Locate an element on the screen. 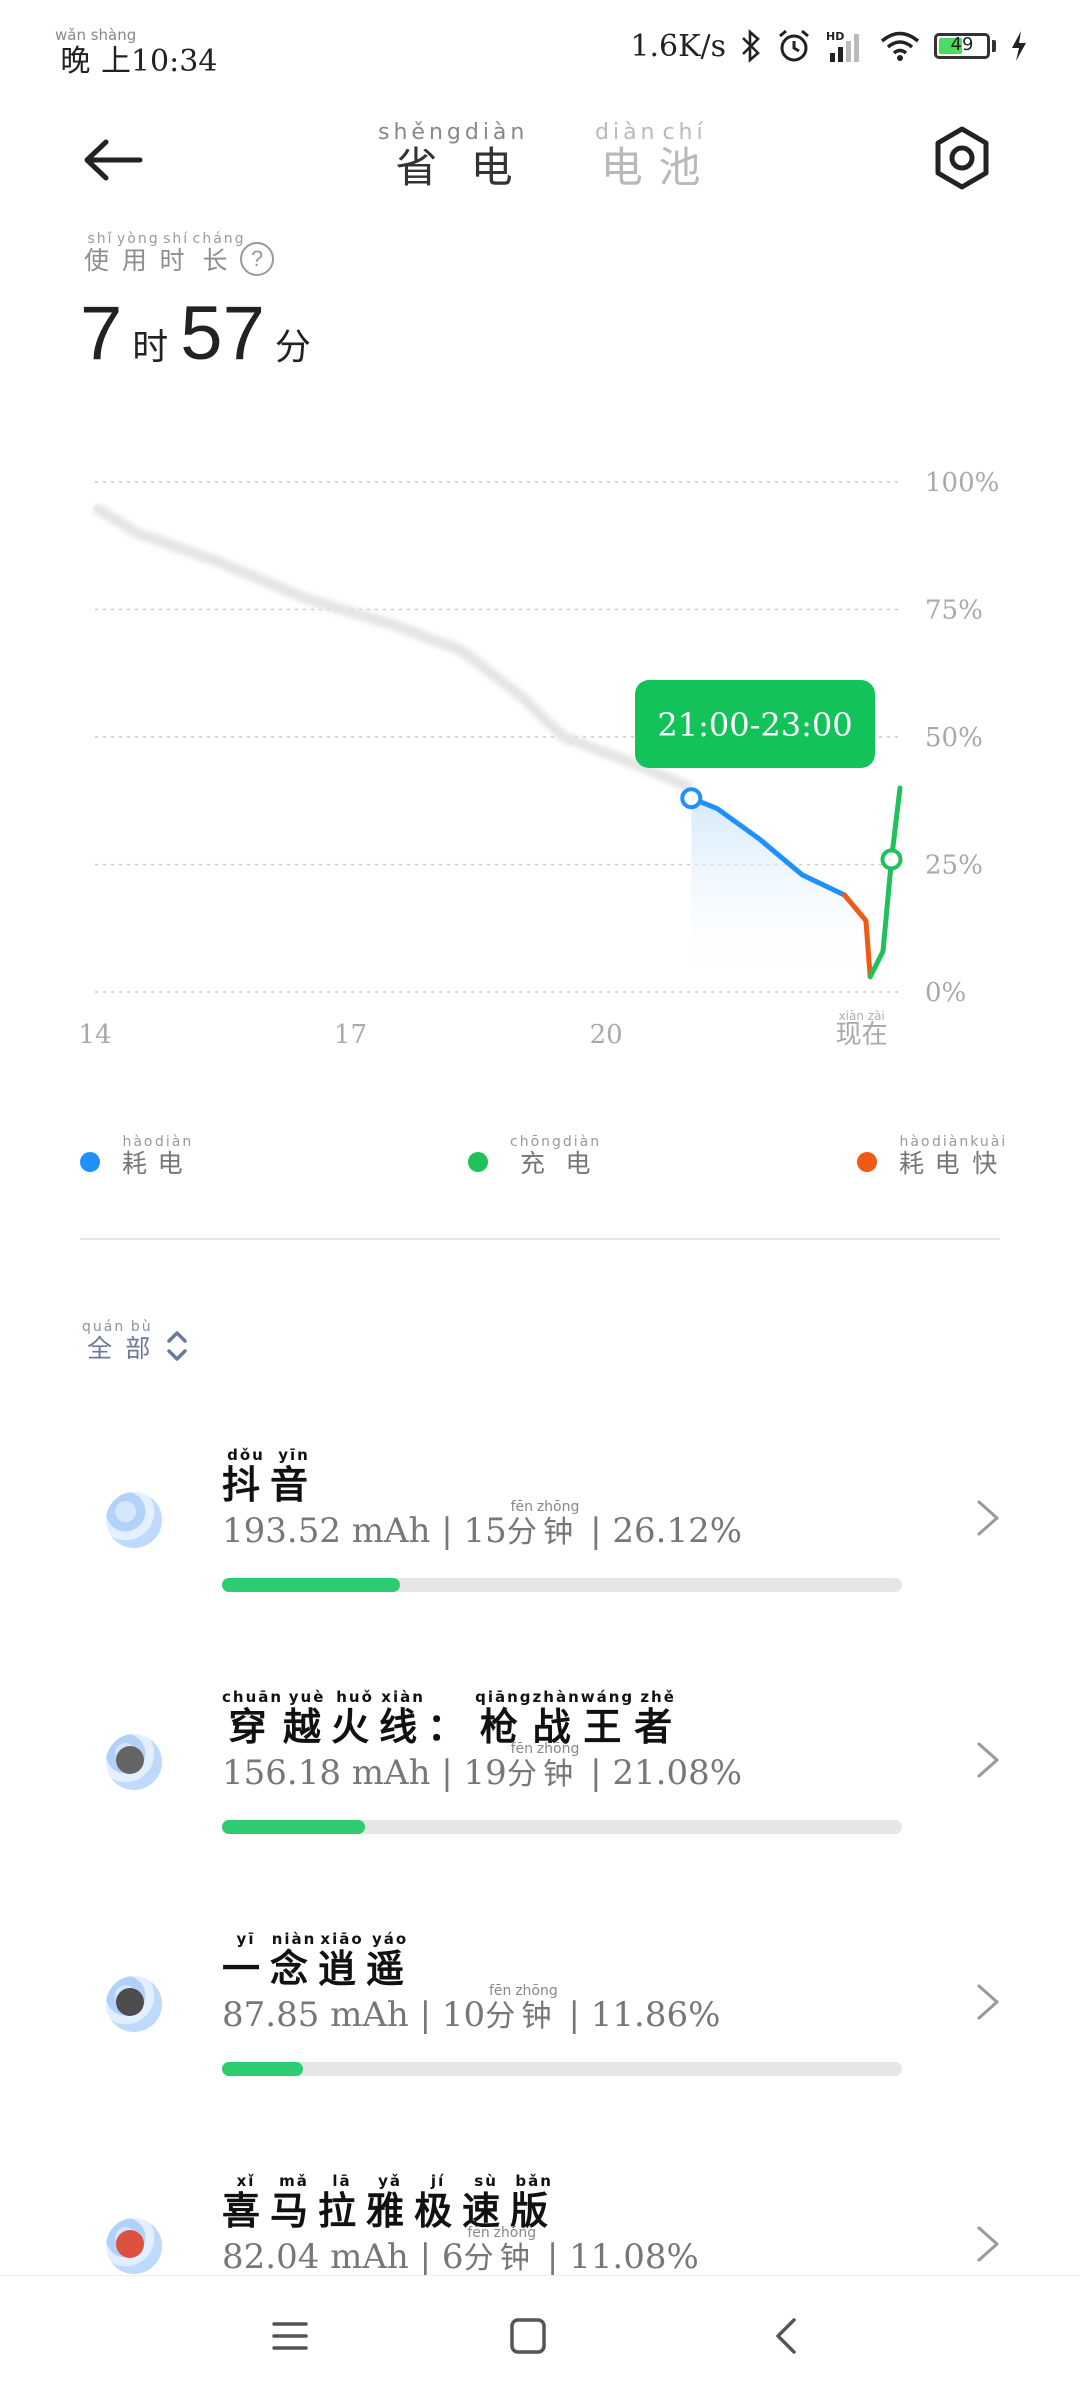 The image size is (1080, 2401). app-mah: 156.18 mAh is located at coordinates (326, 1773).